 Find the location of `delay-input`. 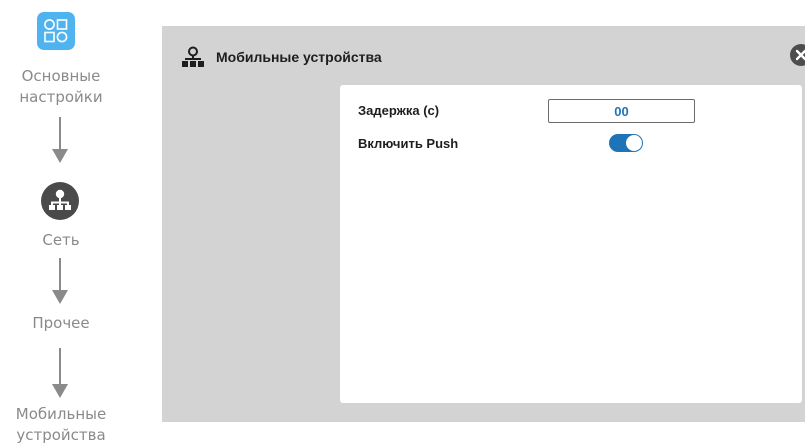

delay-input is located at coordinates (621, 111).